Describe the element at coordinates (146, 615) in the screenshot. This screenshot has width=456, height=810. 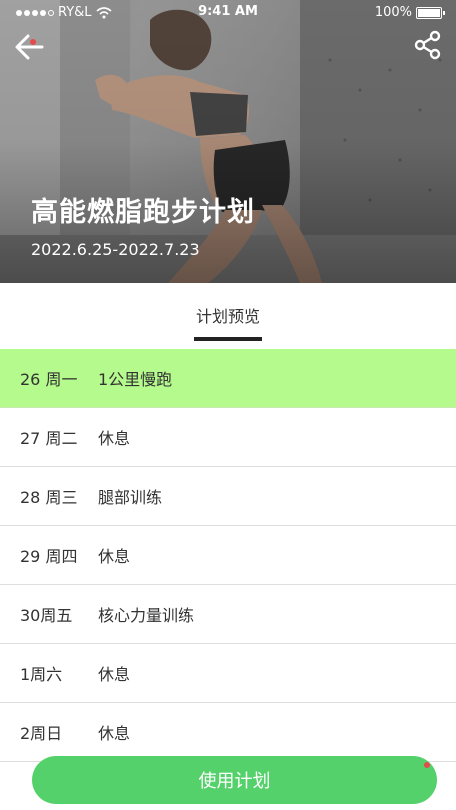
I see `schedule-task: 核心力量训练` at that location.